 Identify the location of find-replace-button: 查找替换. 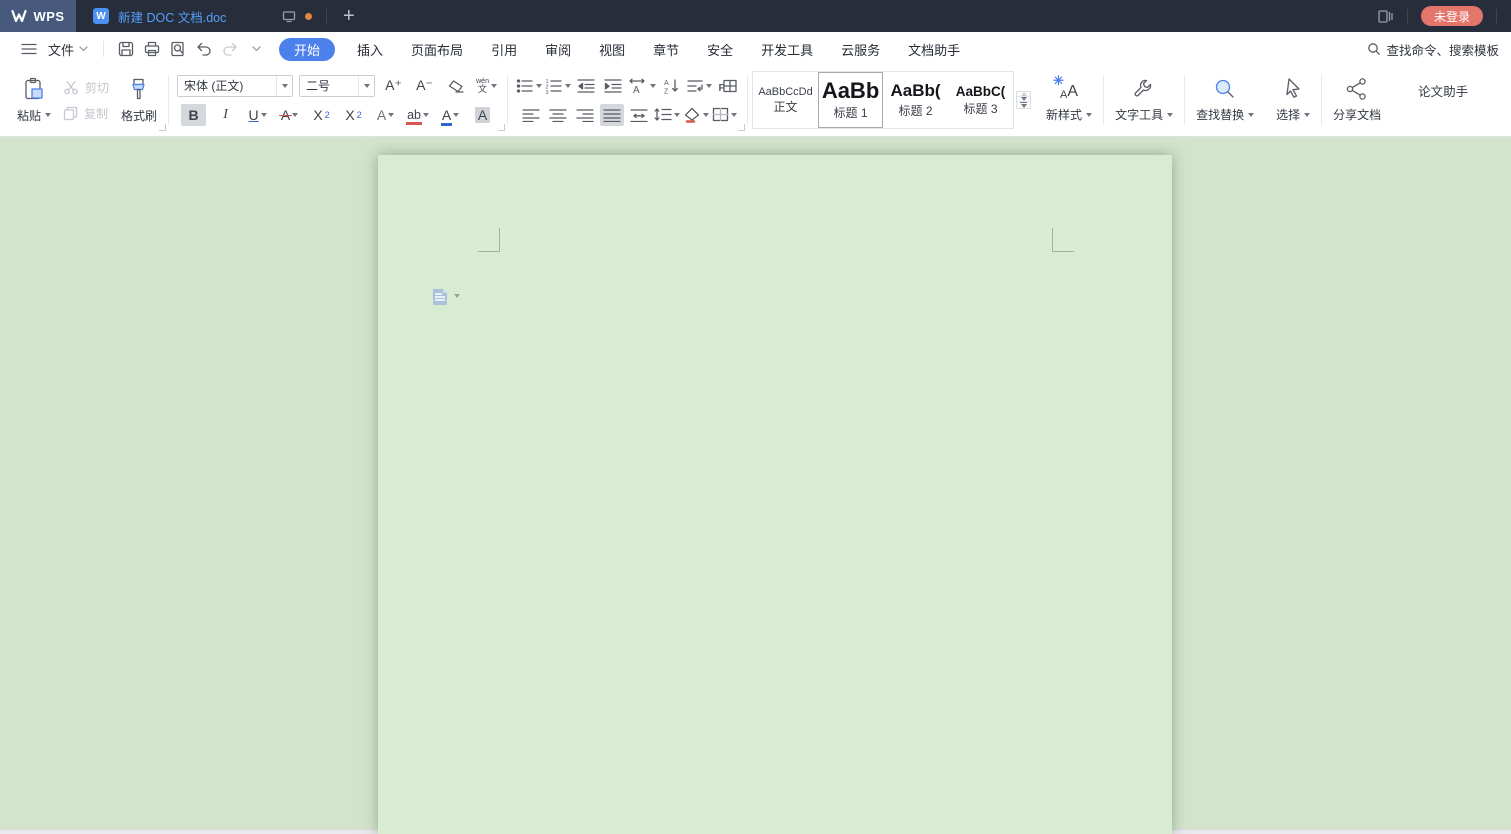
(1225, 100).